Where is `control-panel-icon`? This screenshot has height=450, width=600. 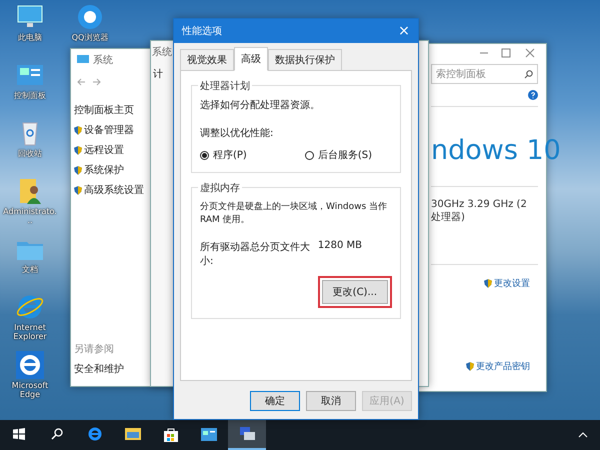
control-panel-icon is located at coordinates (209, 434).